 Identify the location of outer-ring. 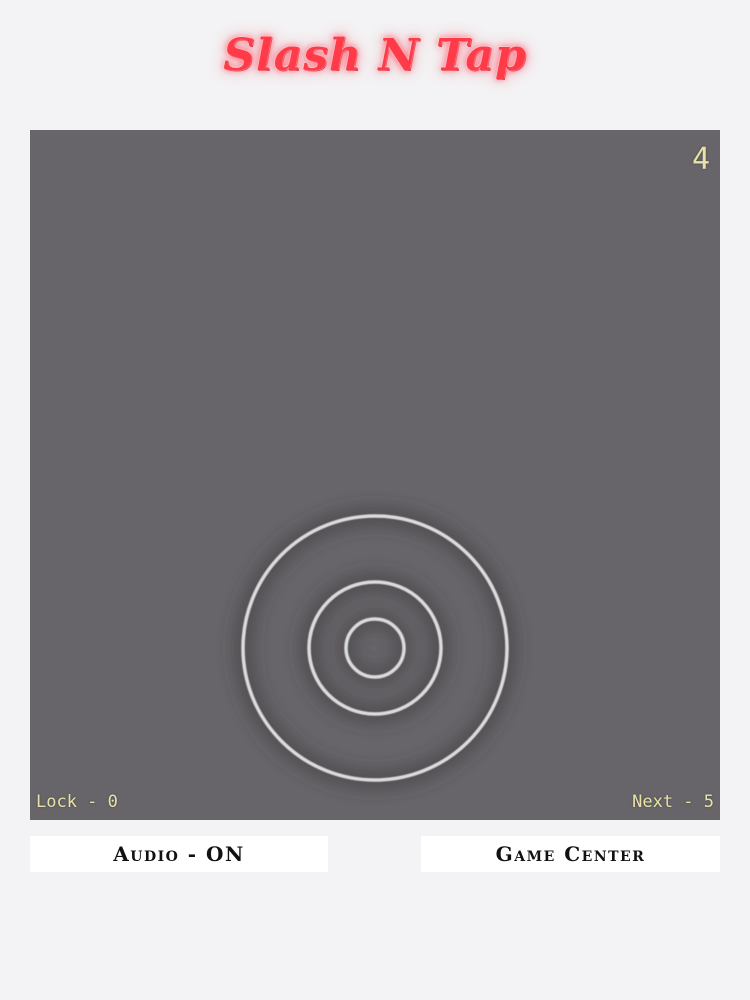
(375, 648).